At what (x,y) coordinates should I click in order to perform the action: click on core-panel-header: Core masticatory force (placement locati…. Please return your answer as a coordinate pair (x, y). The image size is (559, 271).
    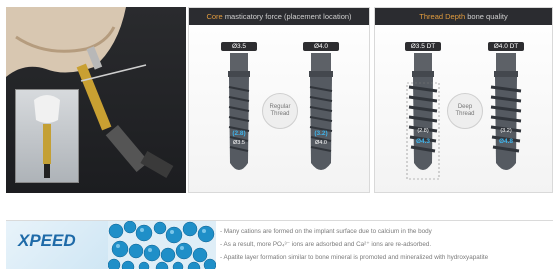
    Looking at the image, I should click on (279, 16).